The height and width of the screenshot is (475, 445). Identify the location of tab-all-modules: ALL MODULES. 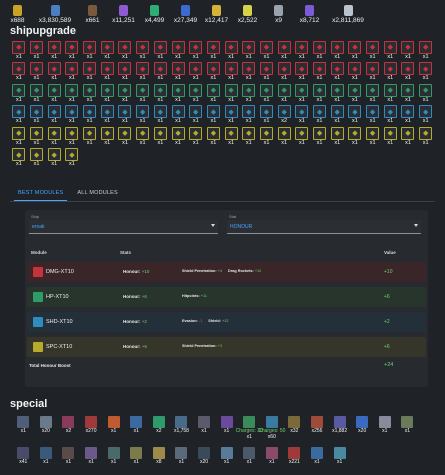
(97, 193).